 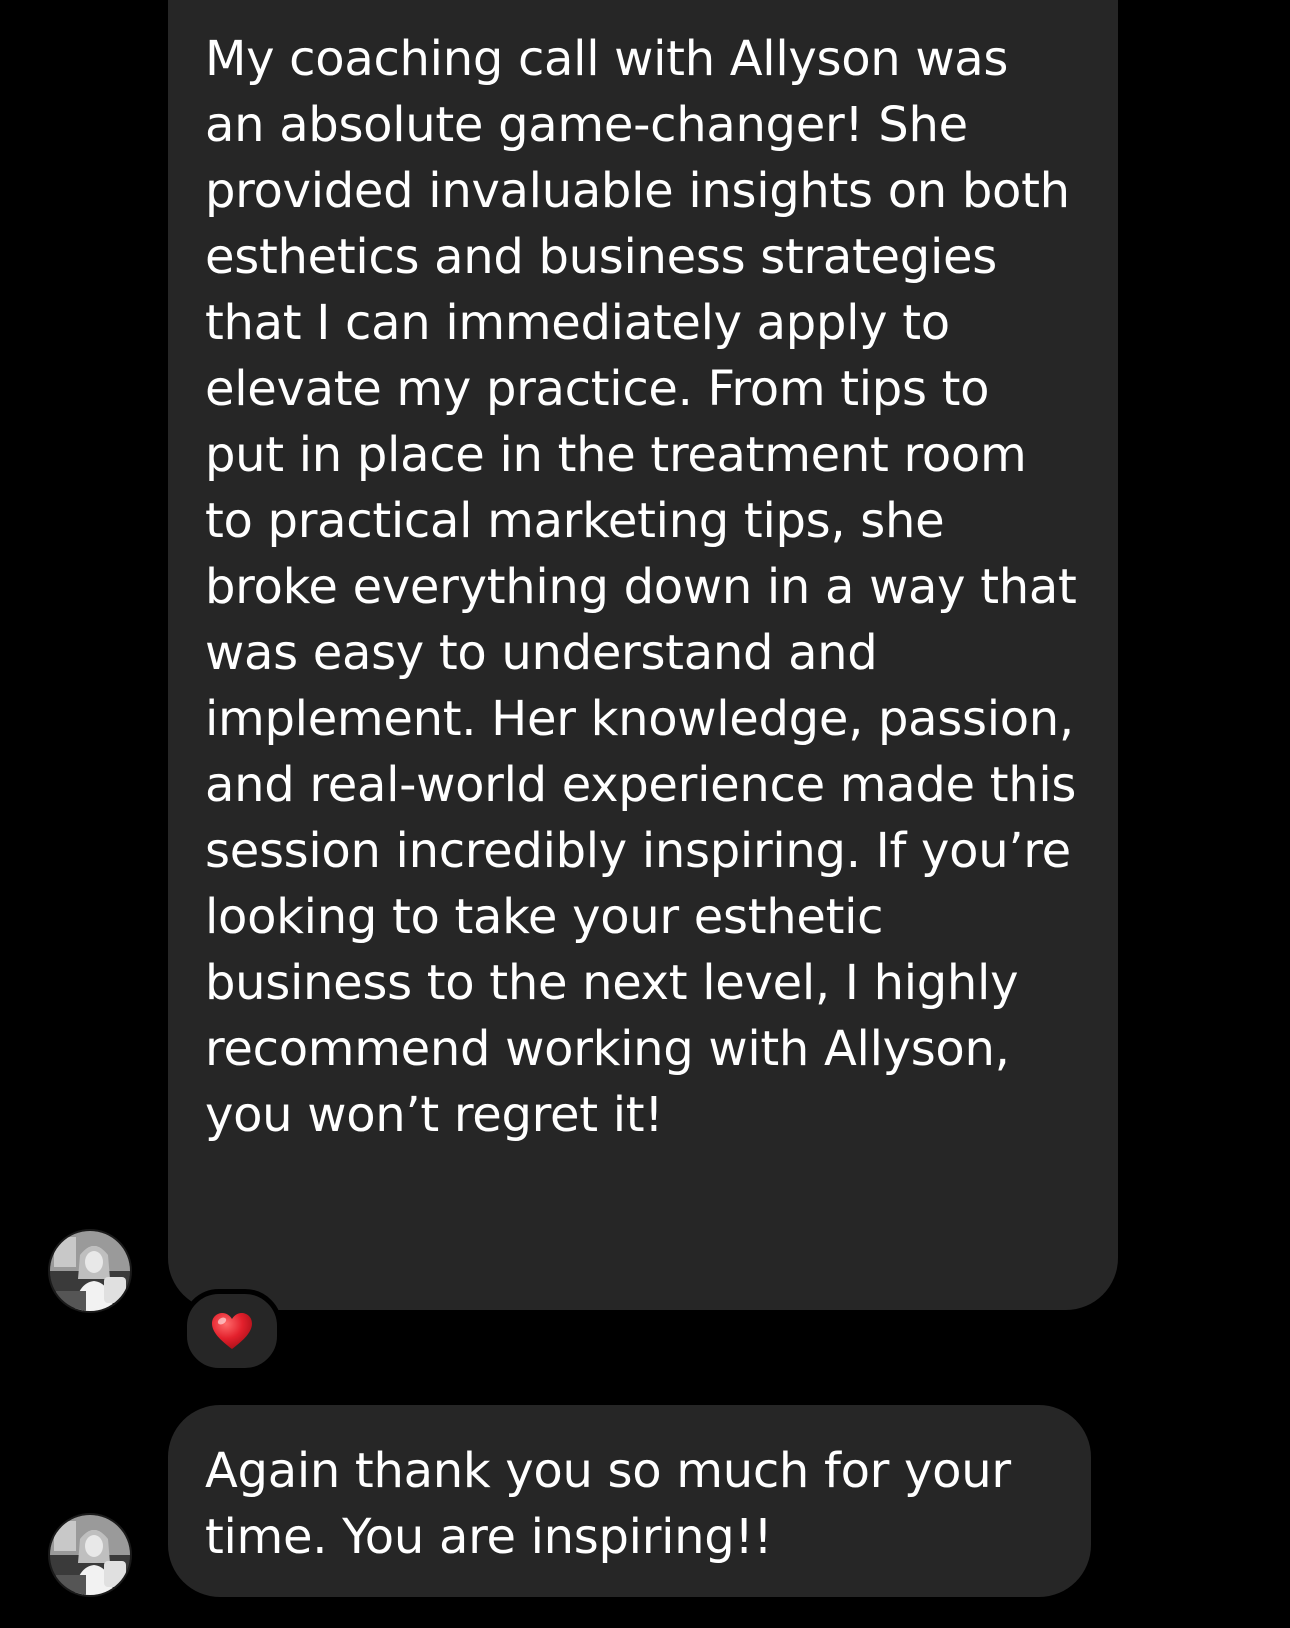 I want to click on reaction-badge, so click(x=232, y=1331).